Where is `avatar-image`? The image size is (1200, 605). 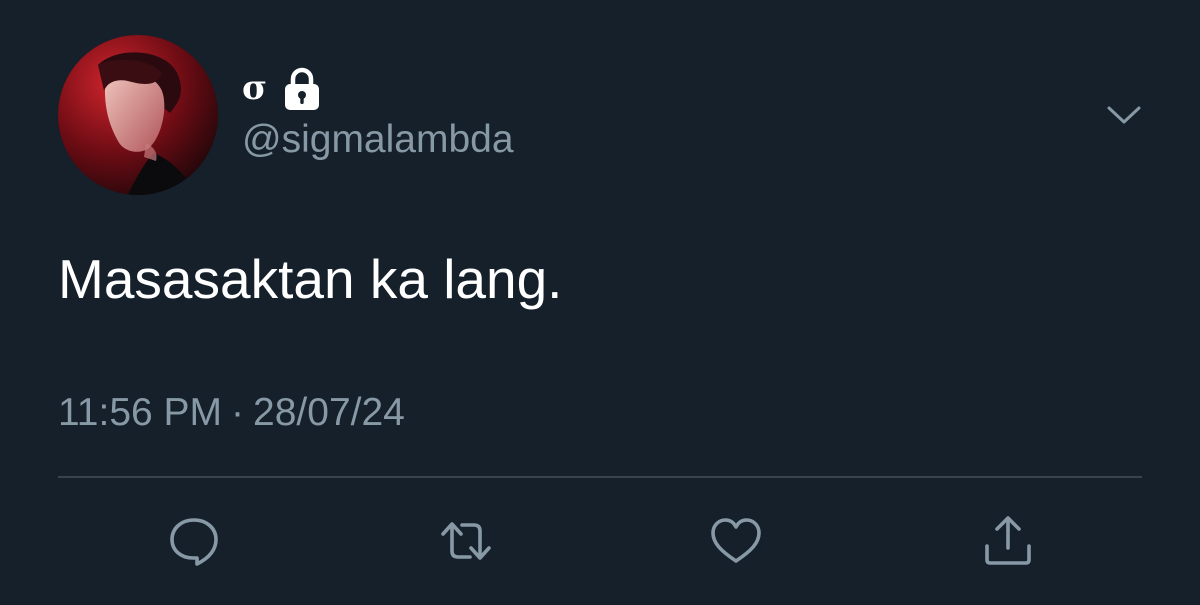
avatar-image is located at coordinates (138, 115).